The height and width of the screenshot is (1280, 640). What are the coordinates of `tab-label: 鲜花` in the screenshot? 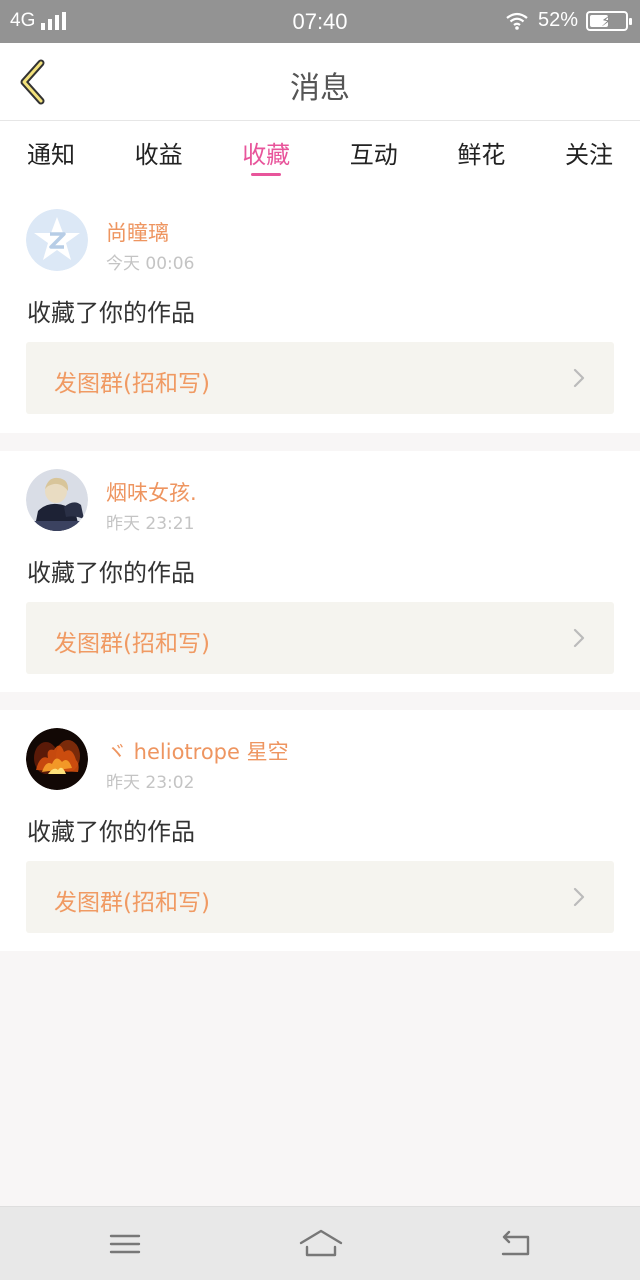 It's located at (481, 155).